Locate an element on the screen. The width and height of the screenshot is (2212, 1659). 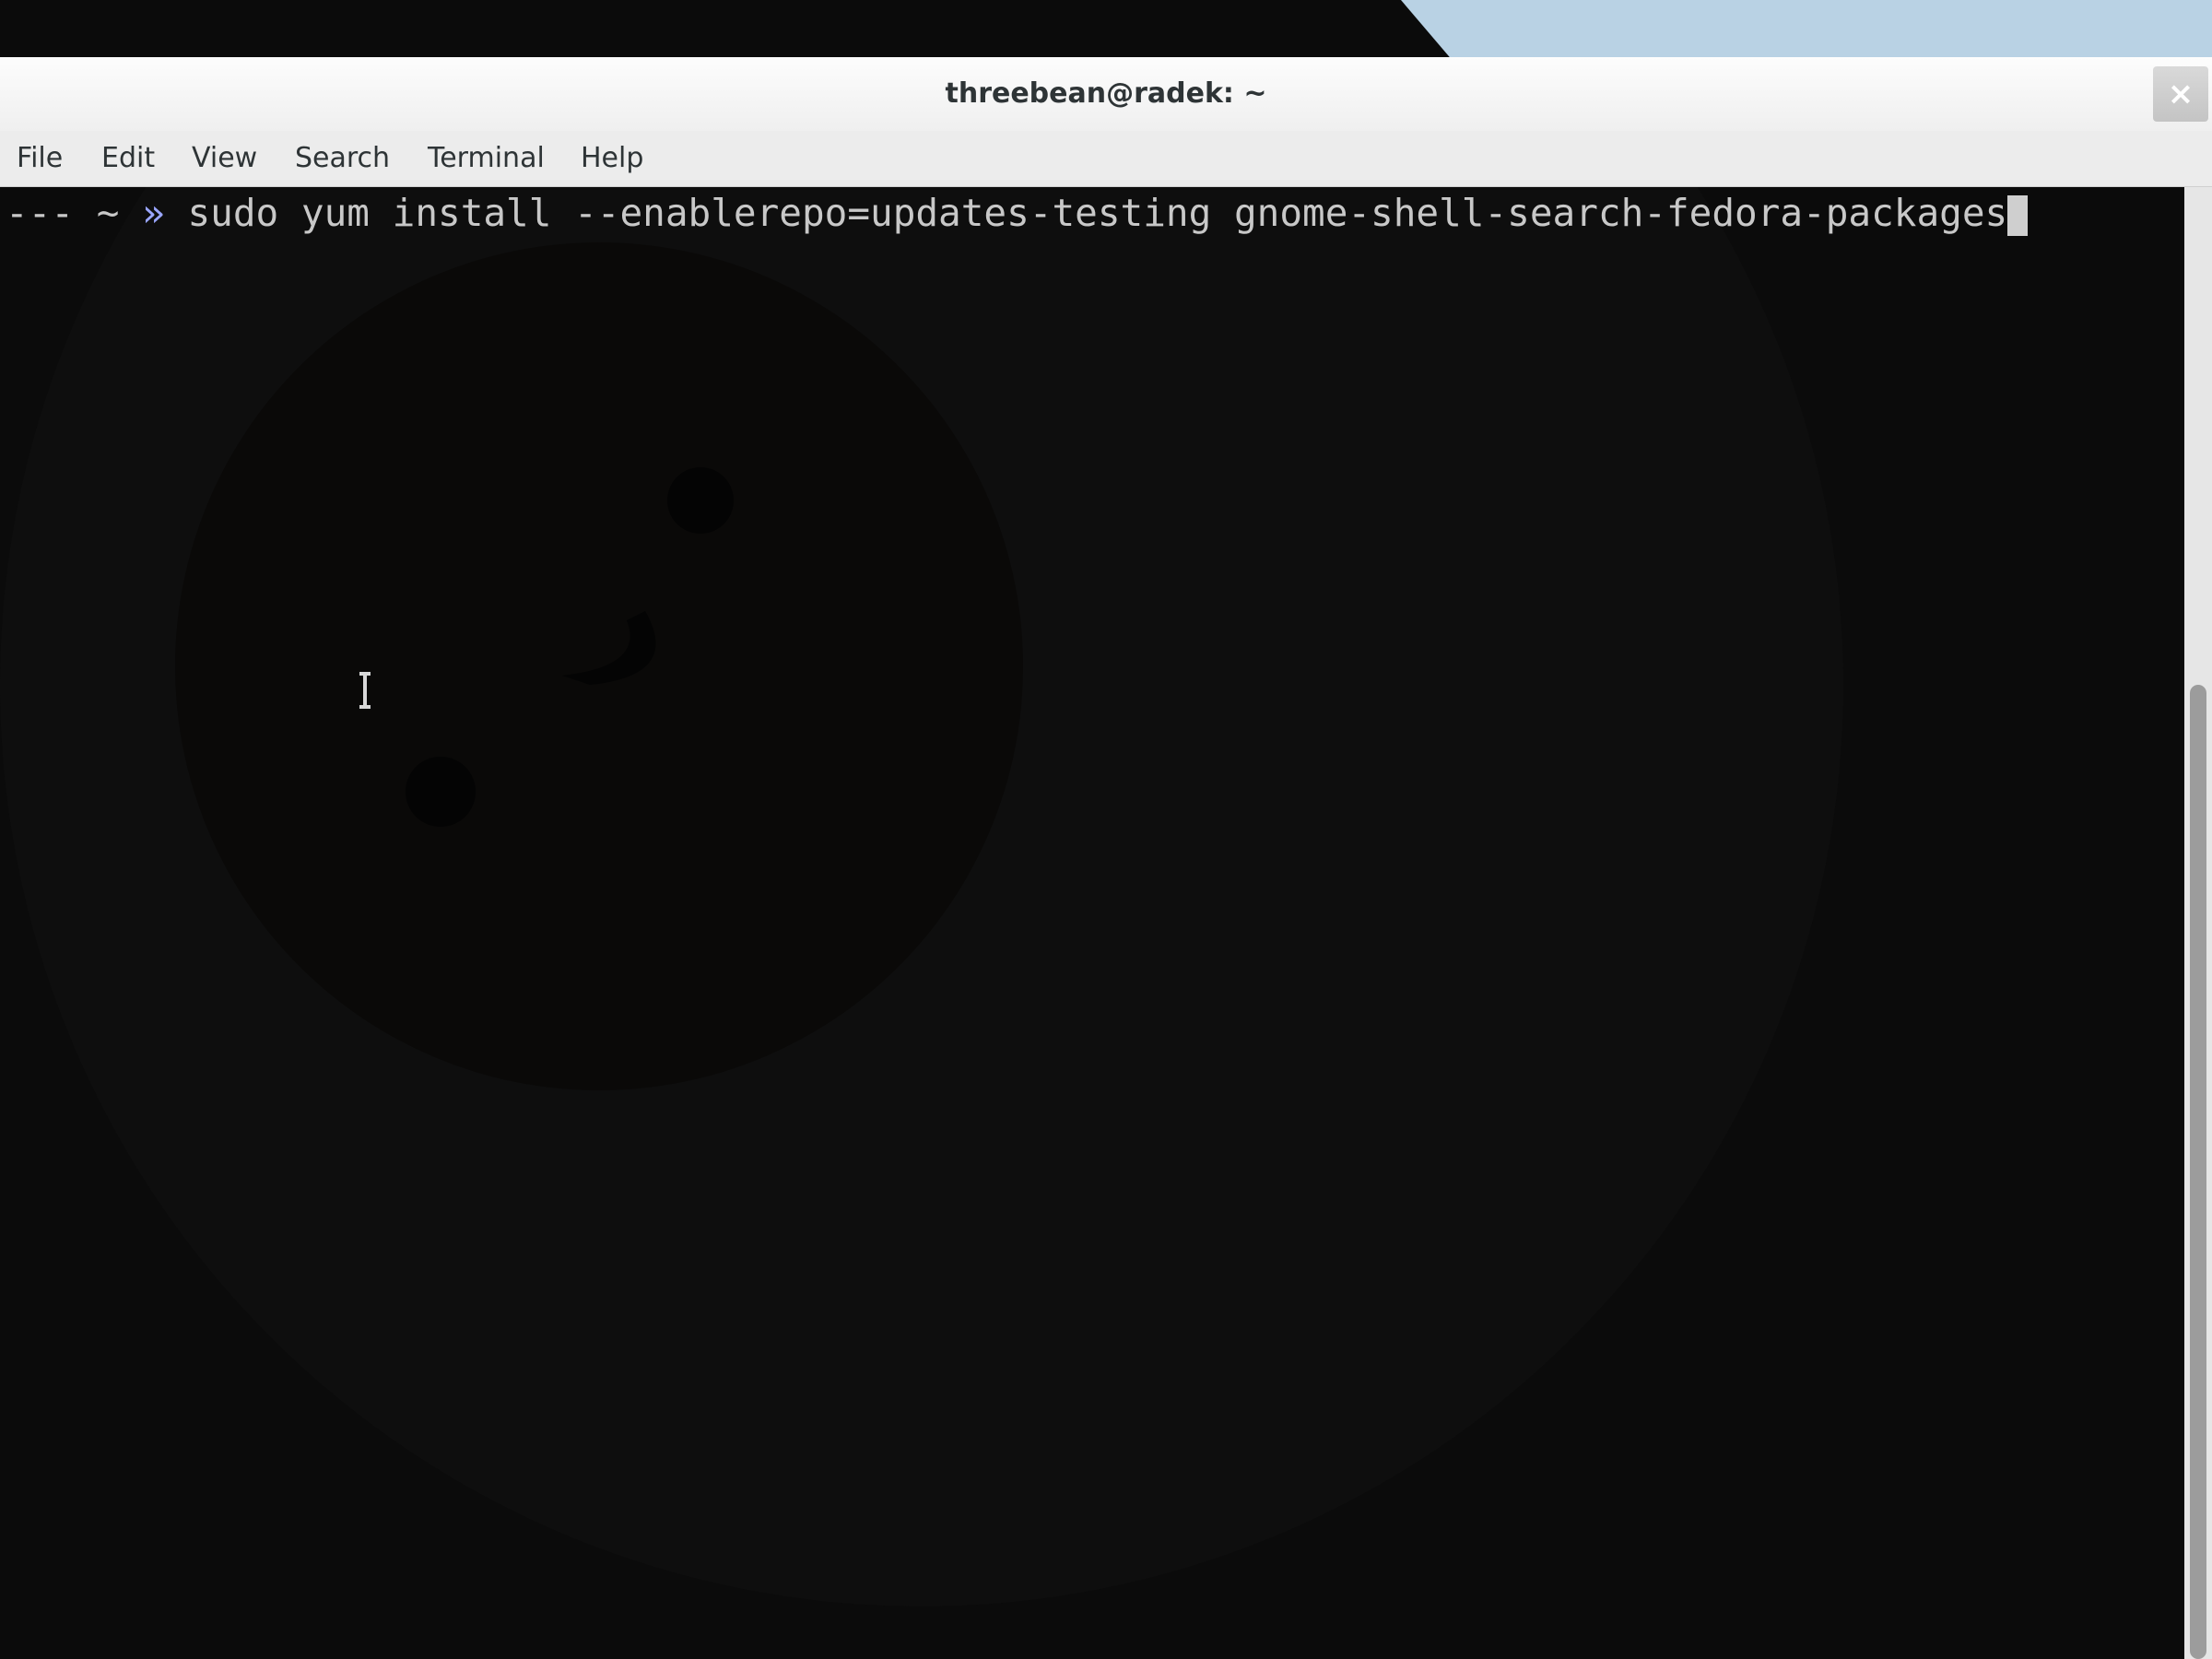
menu-edit: Edit is located at coordinates (128, 158).